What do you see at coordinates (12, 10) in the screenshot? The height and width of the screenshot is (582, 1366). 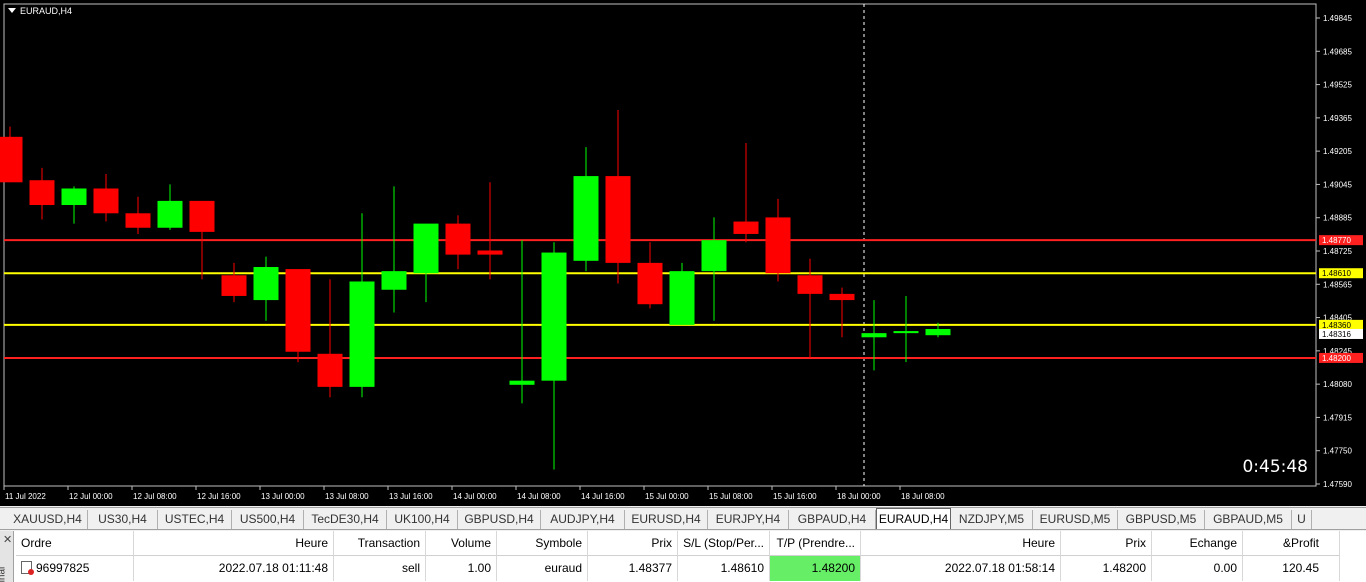 I see `triangle-down-icon` at bounding box center [12, 10].